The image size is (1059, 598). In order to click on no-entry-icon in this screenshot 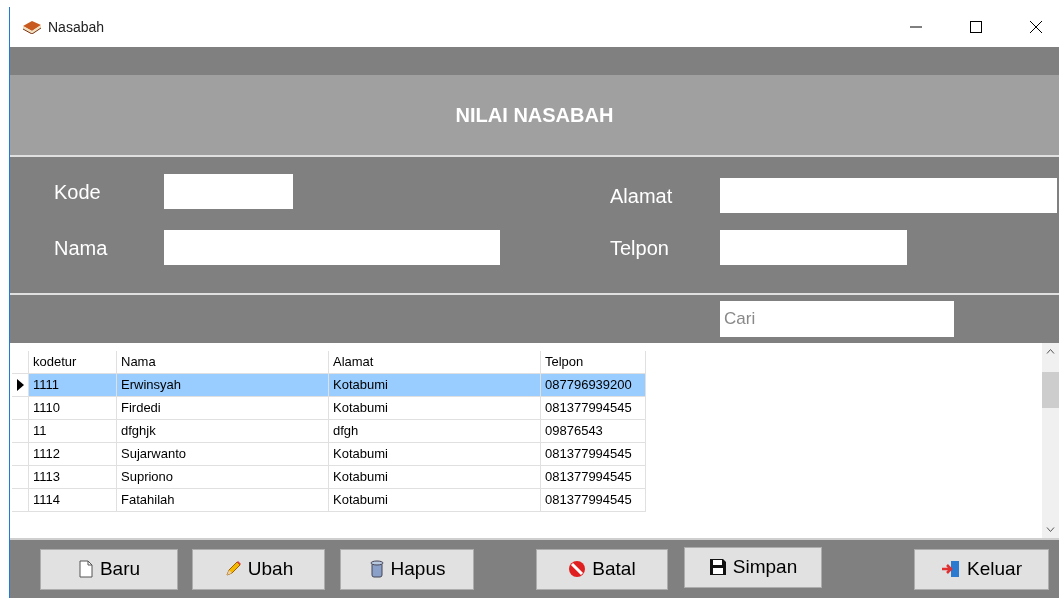, I will do `click(577, 569)`.